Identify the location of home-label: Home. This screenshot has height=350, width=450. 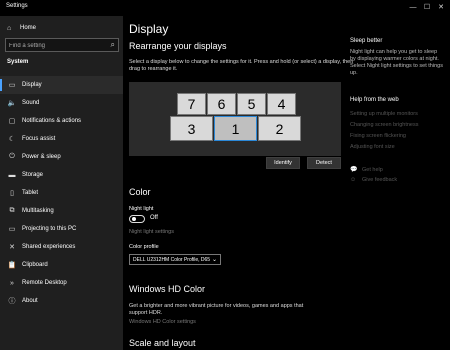
(28, 28).